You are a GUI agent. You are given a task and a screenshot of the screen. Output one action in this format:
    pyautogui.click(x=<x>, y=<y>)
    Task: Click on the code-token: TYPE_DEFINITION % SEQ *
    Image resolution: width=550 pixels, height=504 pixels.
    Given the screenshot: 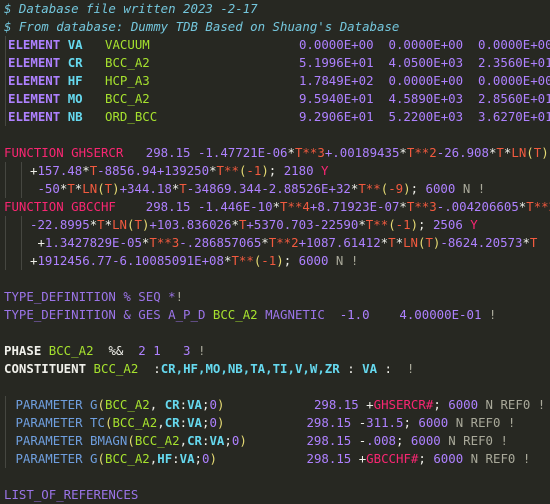 What is the action you would take?
    pyautogui.click(x=90, y=296)
    